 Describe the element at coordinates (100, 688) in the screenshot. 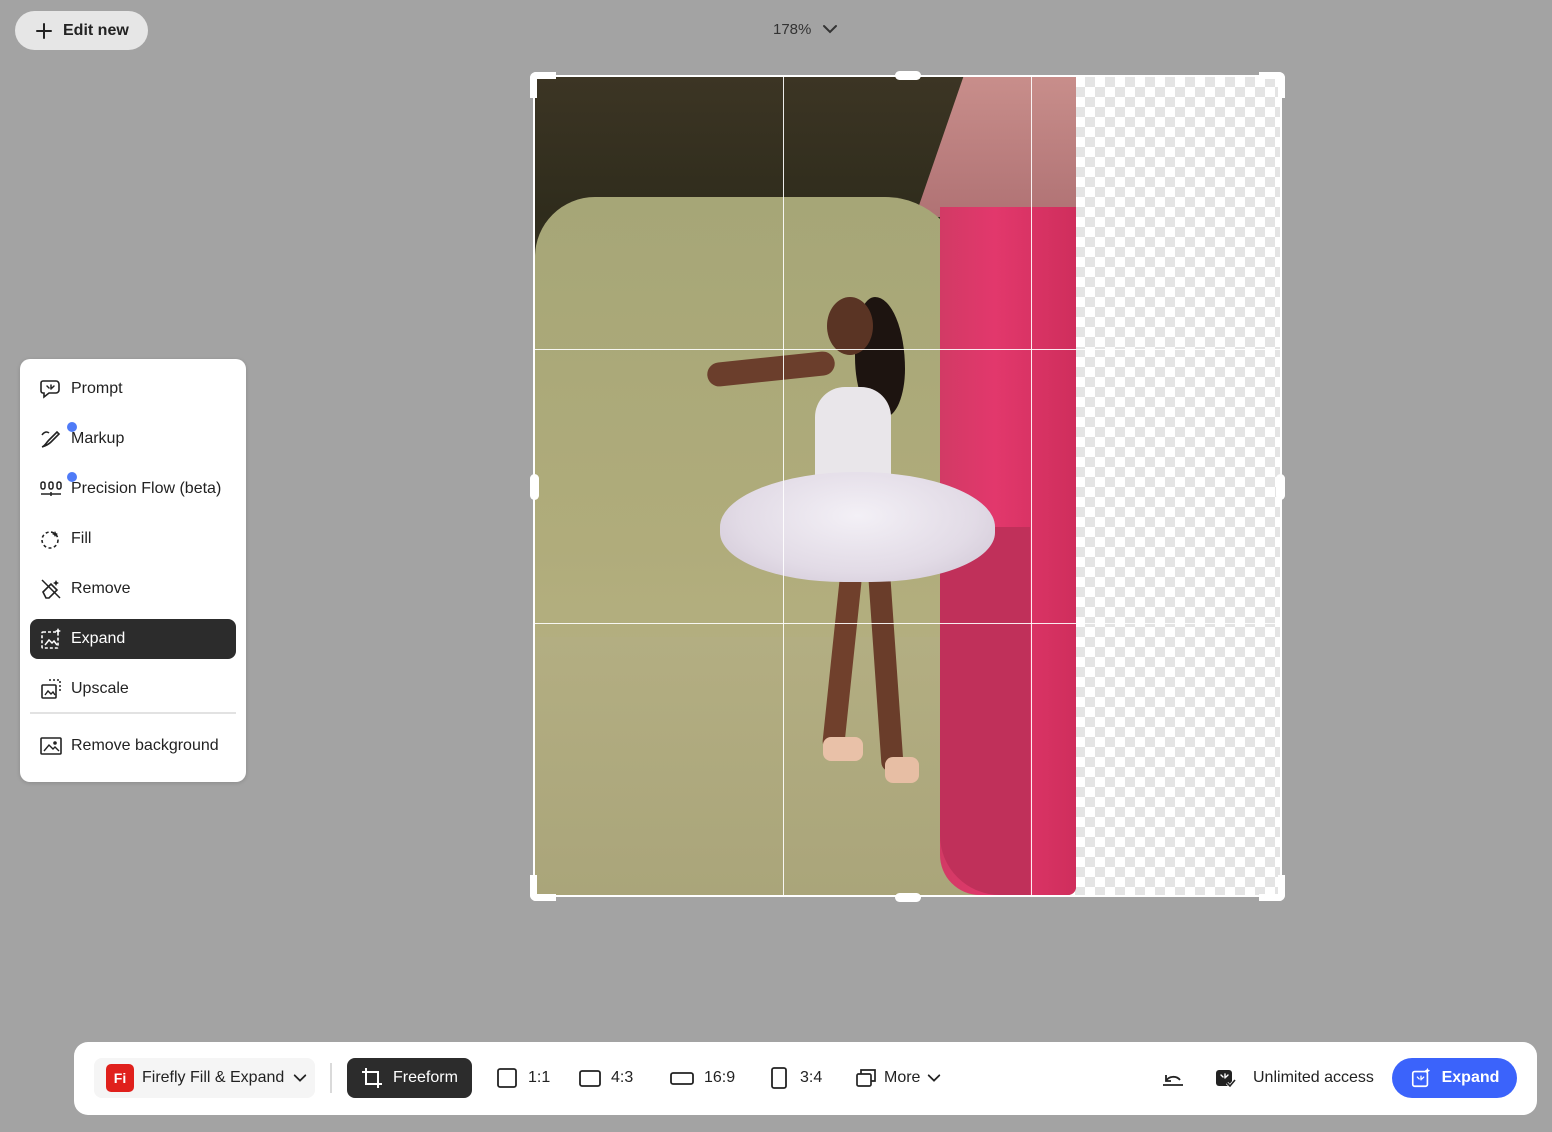

I see `tool-label: Upscale` at that location.